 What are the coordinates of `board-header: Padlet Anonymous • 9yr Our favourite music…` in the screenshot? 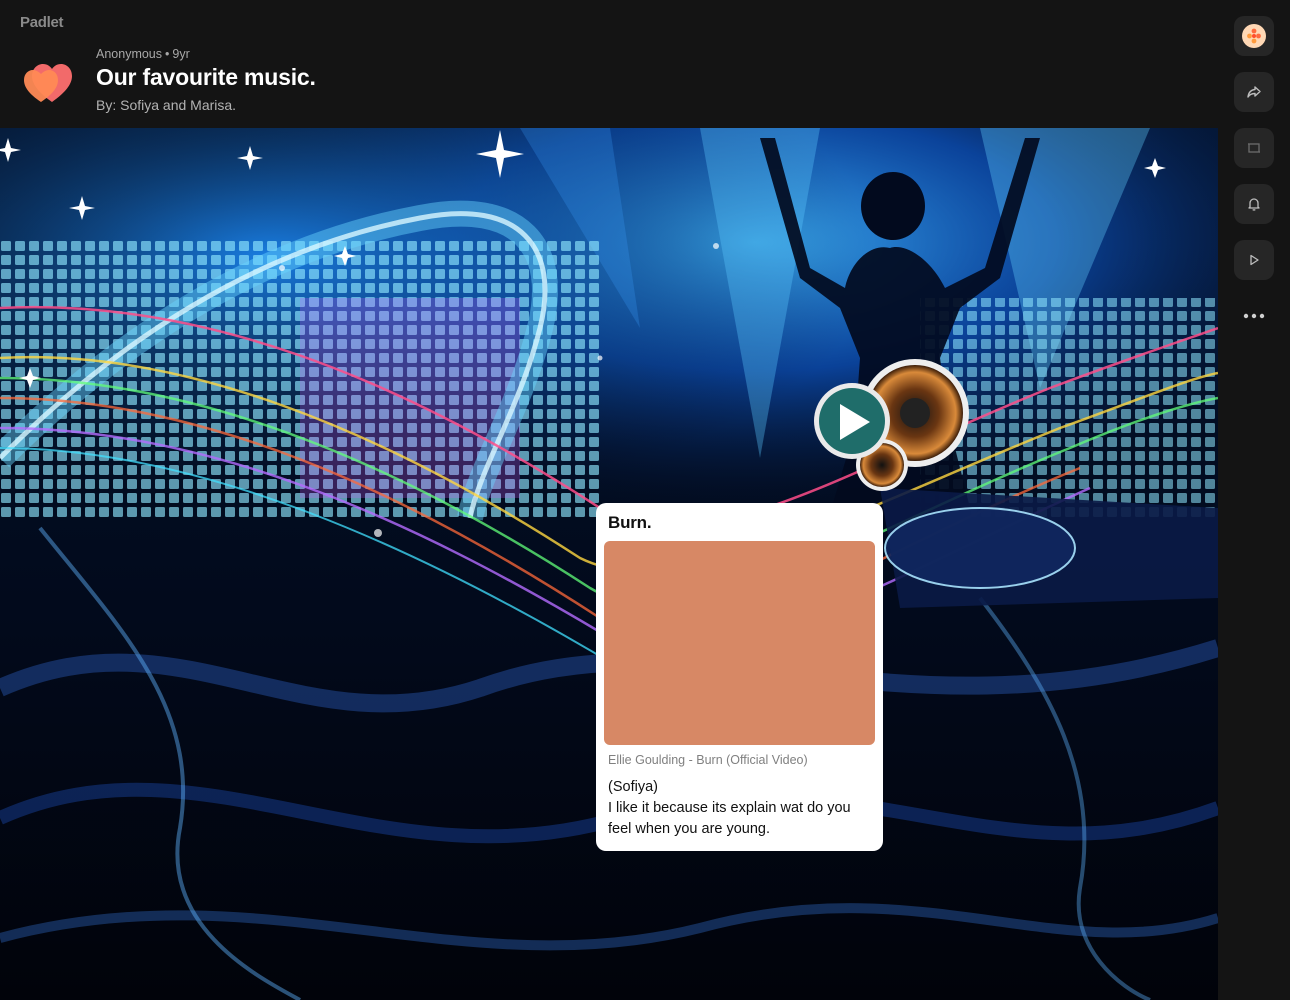 It's located at (609, 64).